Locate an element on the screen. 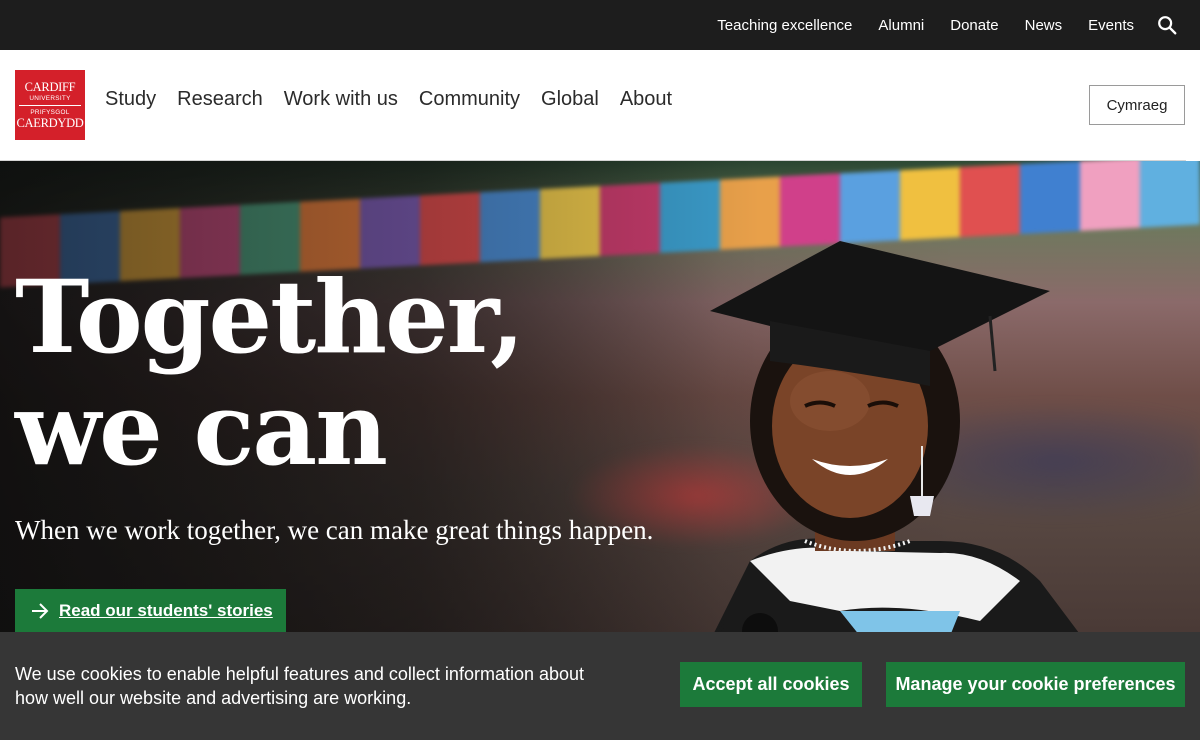 Image resolution: width=1200 pixels, height=740 pixels. logo-divider is located at coordinates (50, 105).